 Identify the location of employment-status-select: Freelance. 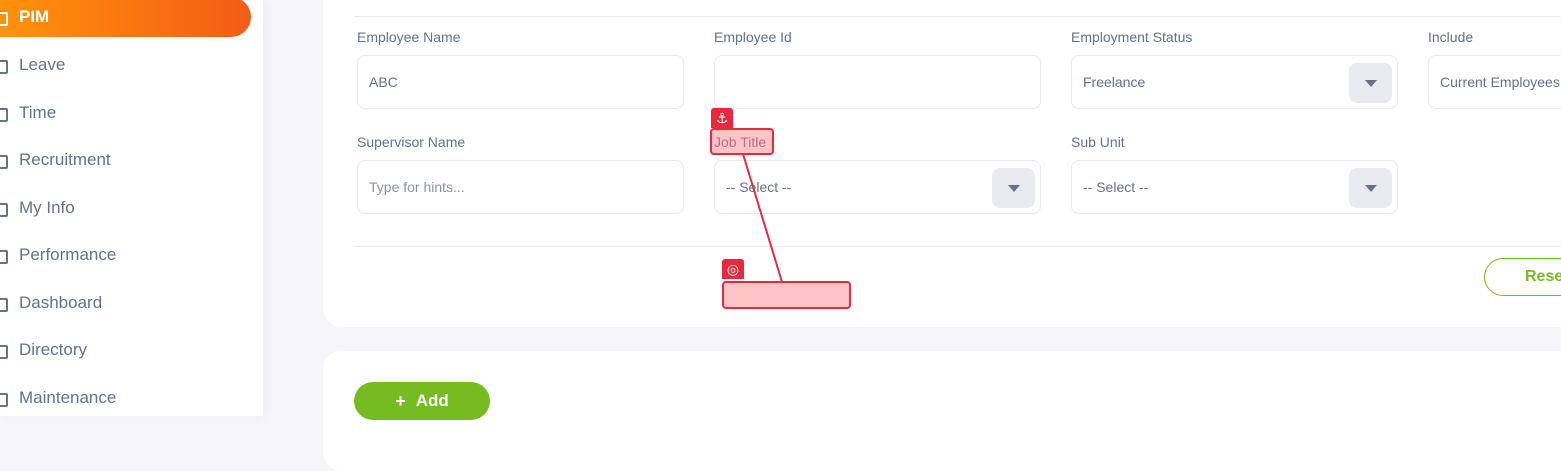
(1234, 82).